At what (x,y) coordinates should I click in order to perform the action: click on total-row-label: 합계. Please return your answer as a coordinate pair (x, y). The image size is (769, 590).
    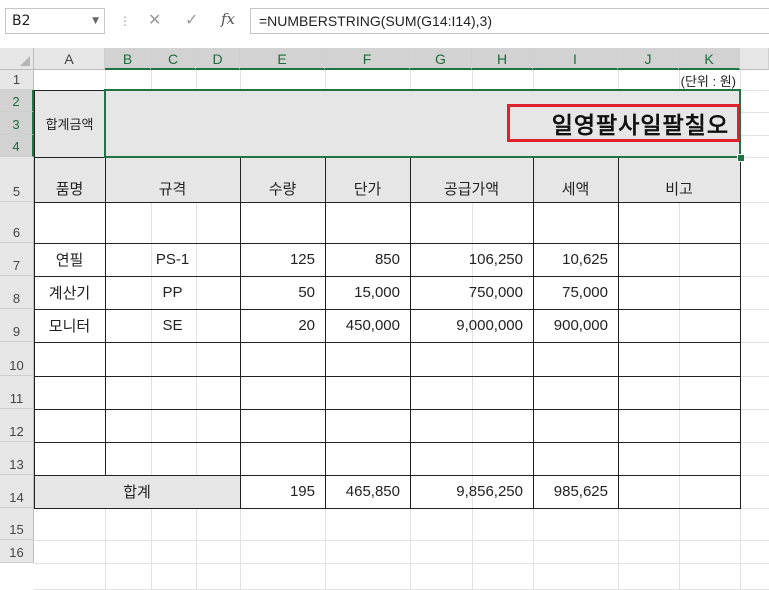
    Looking at the image, I should click on (137, 491).